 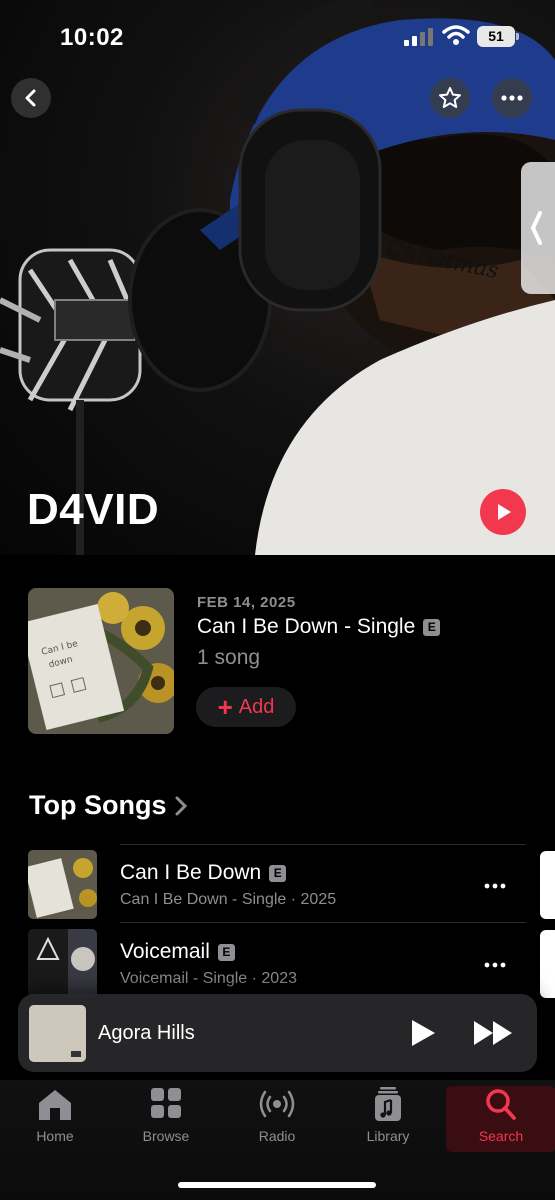 I want to click on status-bar: 10:02 51, so click(x=277, y=37).